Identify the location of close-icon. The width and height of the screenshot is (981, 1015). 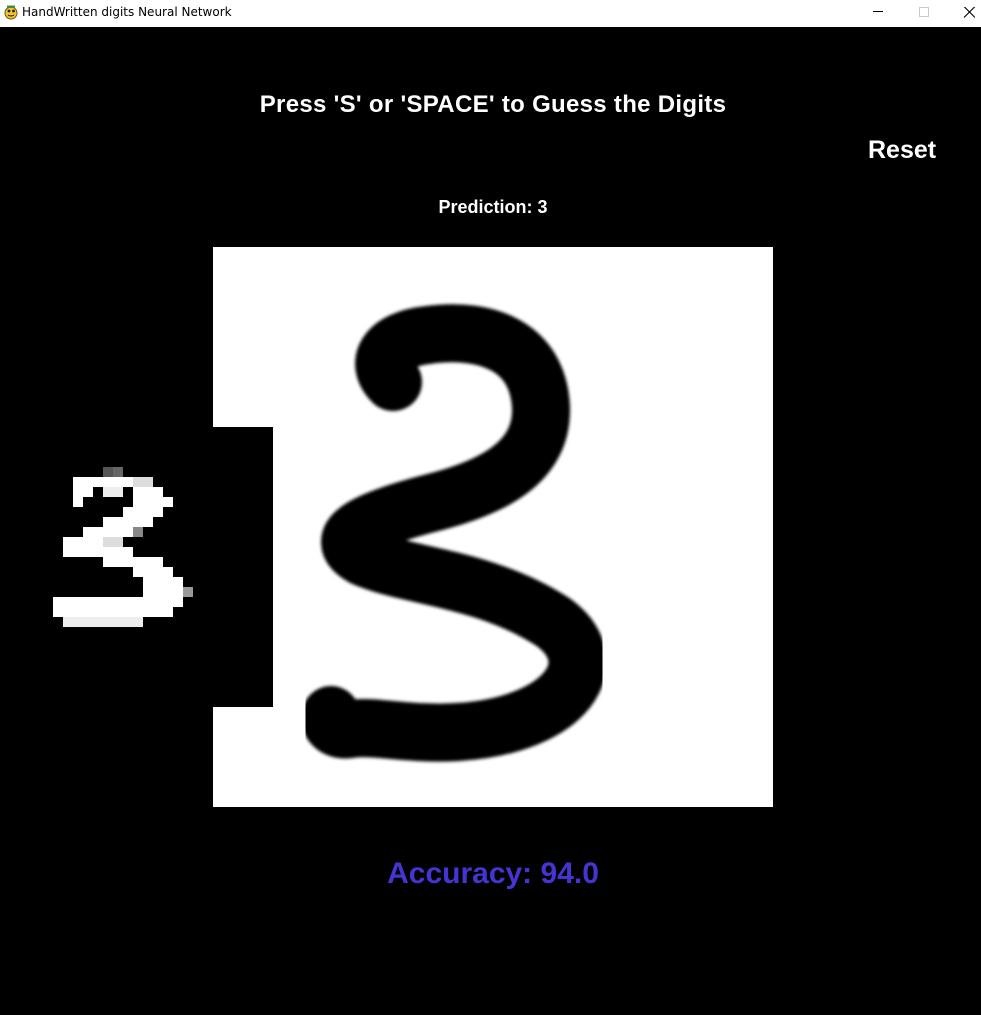
(969, 12).